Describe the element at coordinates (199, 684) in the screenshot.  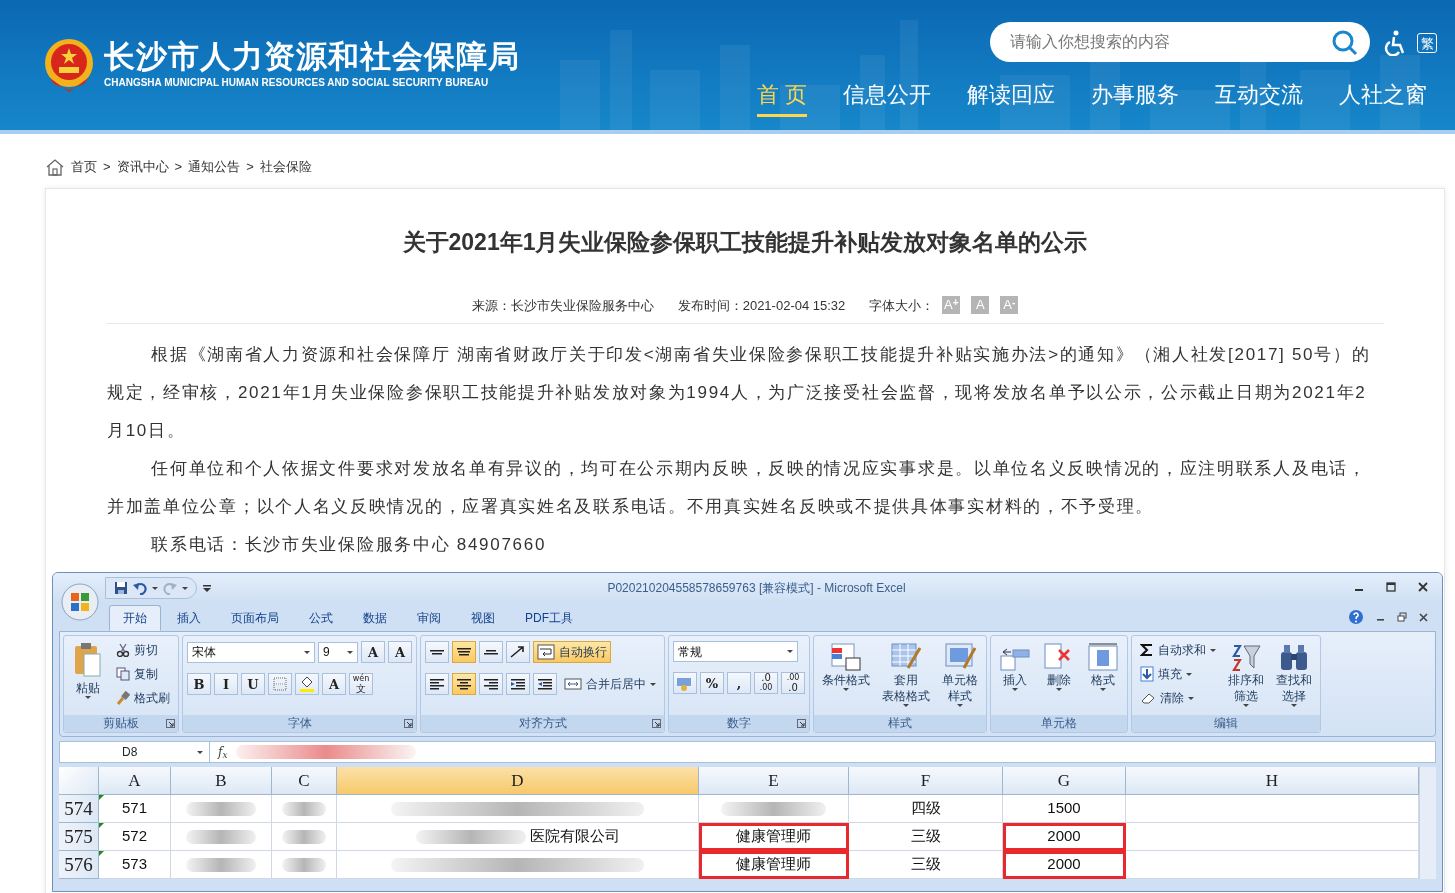
I see `format-button: B` at that location.